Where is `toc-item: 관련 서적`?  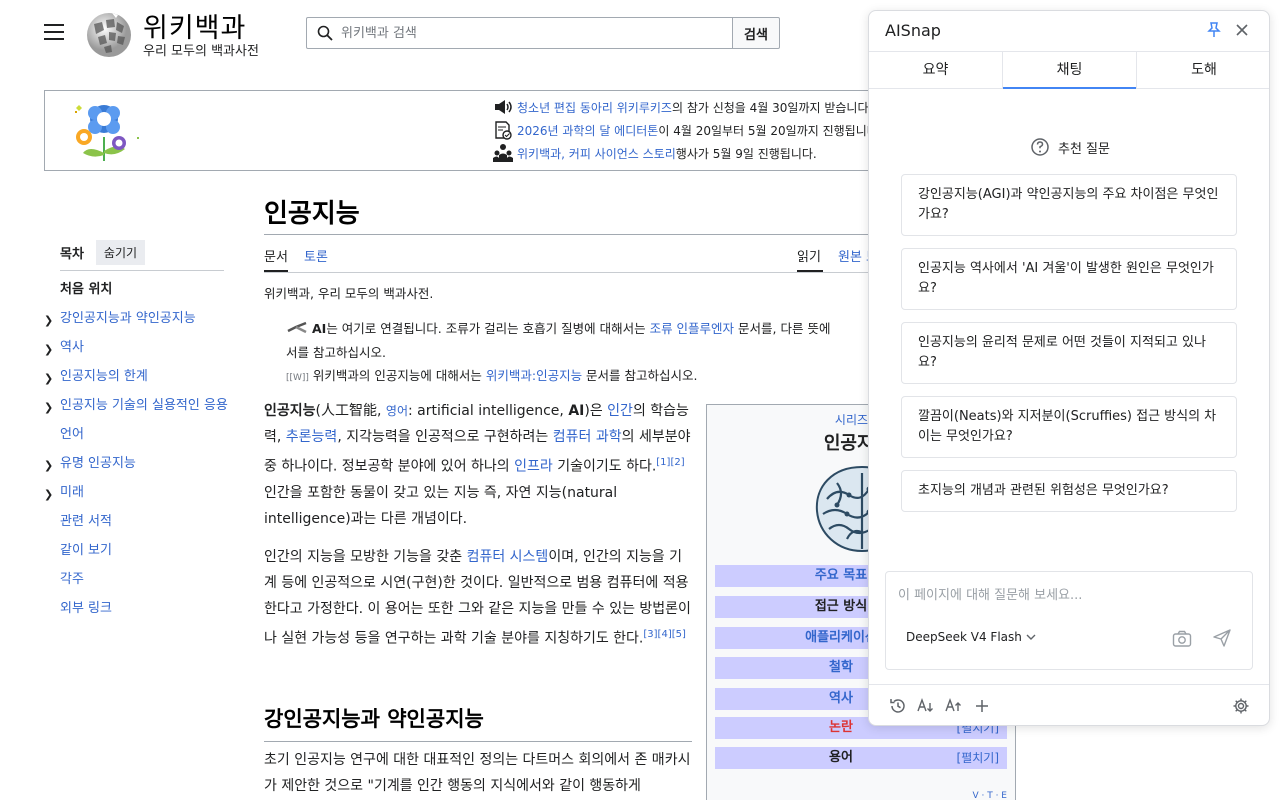 toc-item: 관련 서적 is located at coordinates (137, 521).